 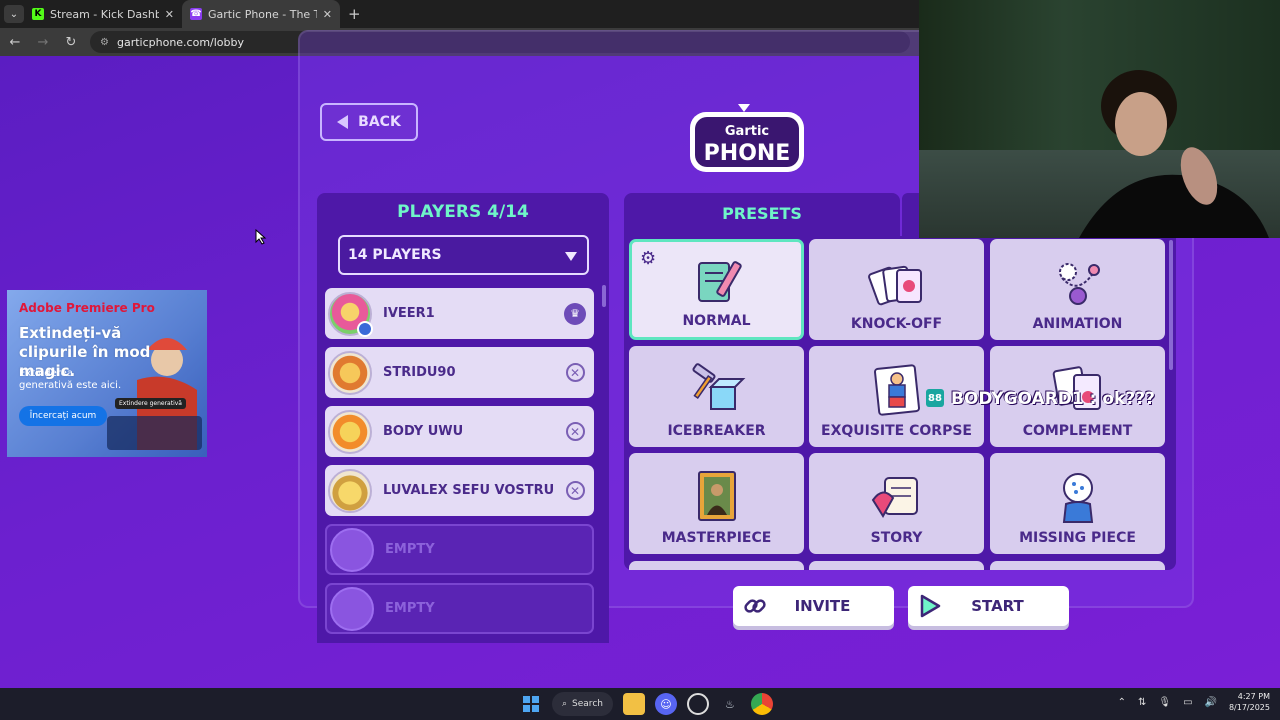 I want to click on player-name: STRIDU90, so click(x=419, y=372).